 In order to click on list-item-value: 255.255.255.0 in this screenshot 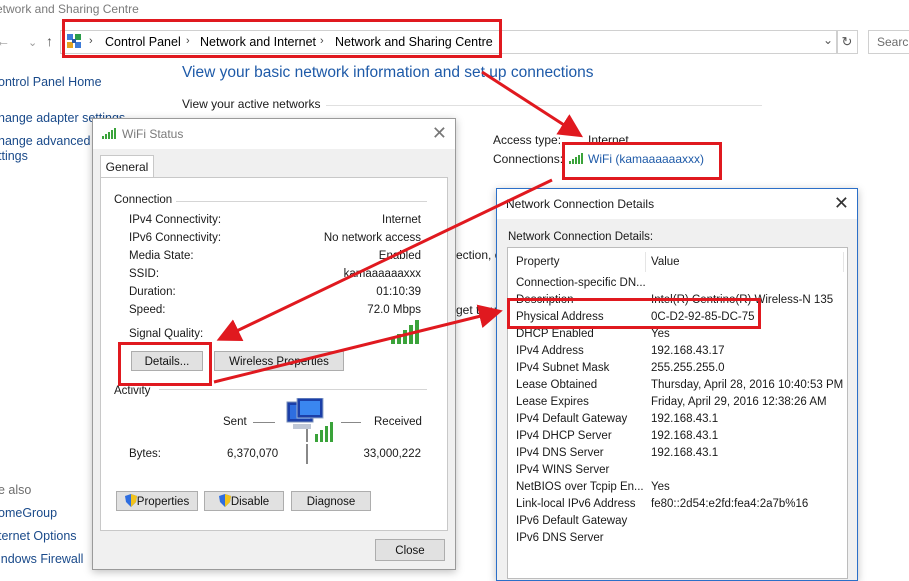, I will do `click(688, 368)`.